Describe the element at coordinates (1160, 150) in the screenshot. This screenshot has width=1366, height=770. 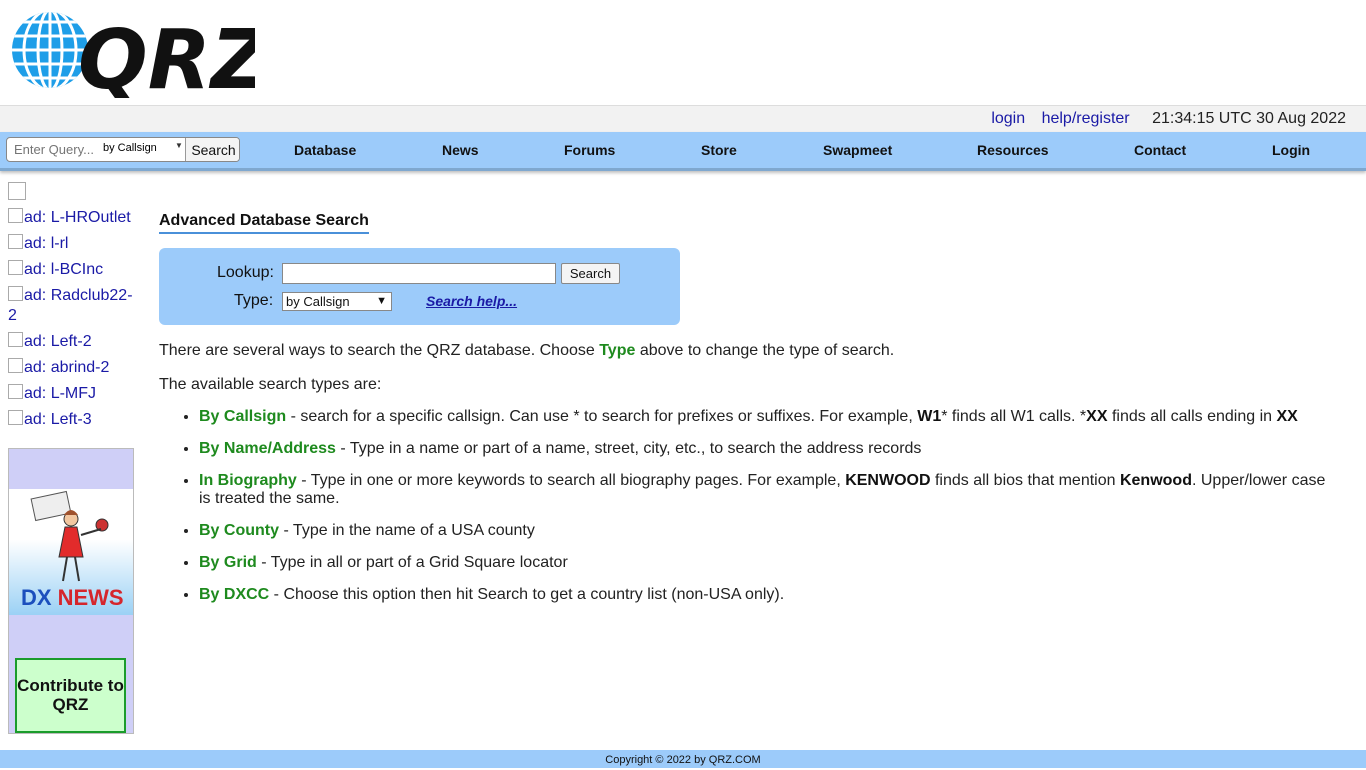
I see `nav-contact: Contact` at that location.